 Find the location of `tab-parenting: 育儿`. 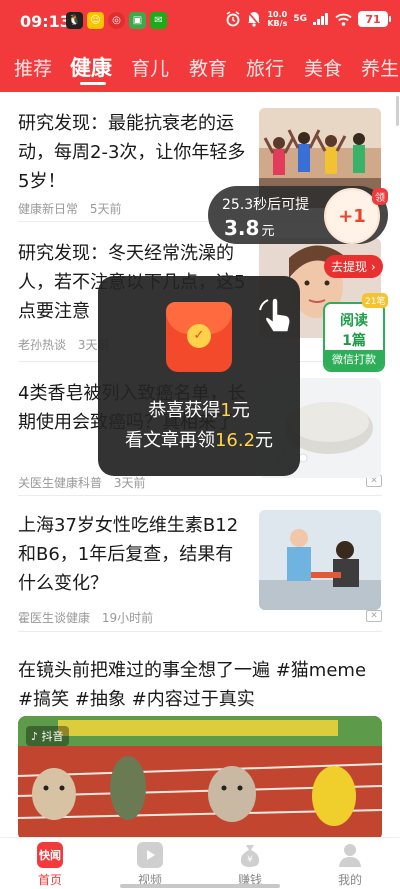

tab-parenting: 育儿 is located at coordinates (150, 67).